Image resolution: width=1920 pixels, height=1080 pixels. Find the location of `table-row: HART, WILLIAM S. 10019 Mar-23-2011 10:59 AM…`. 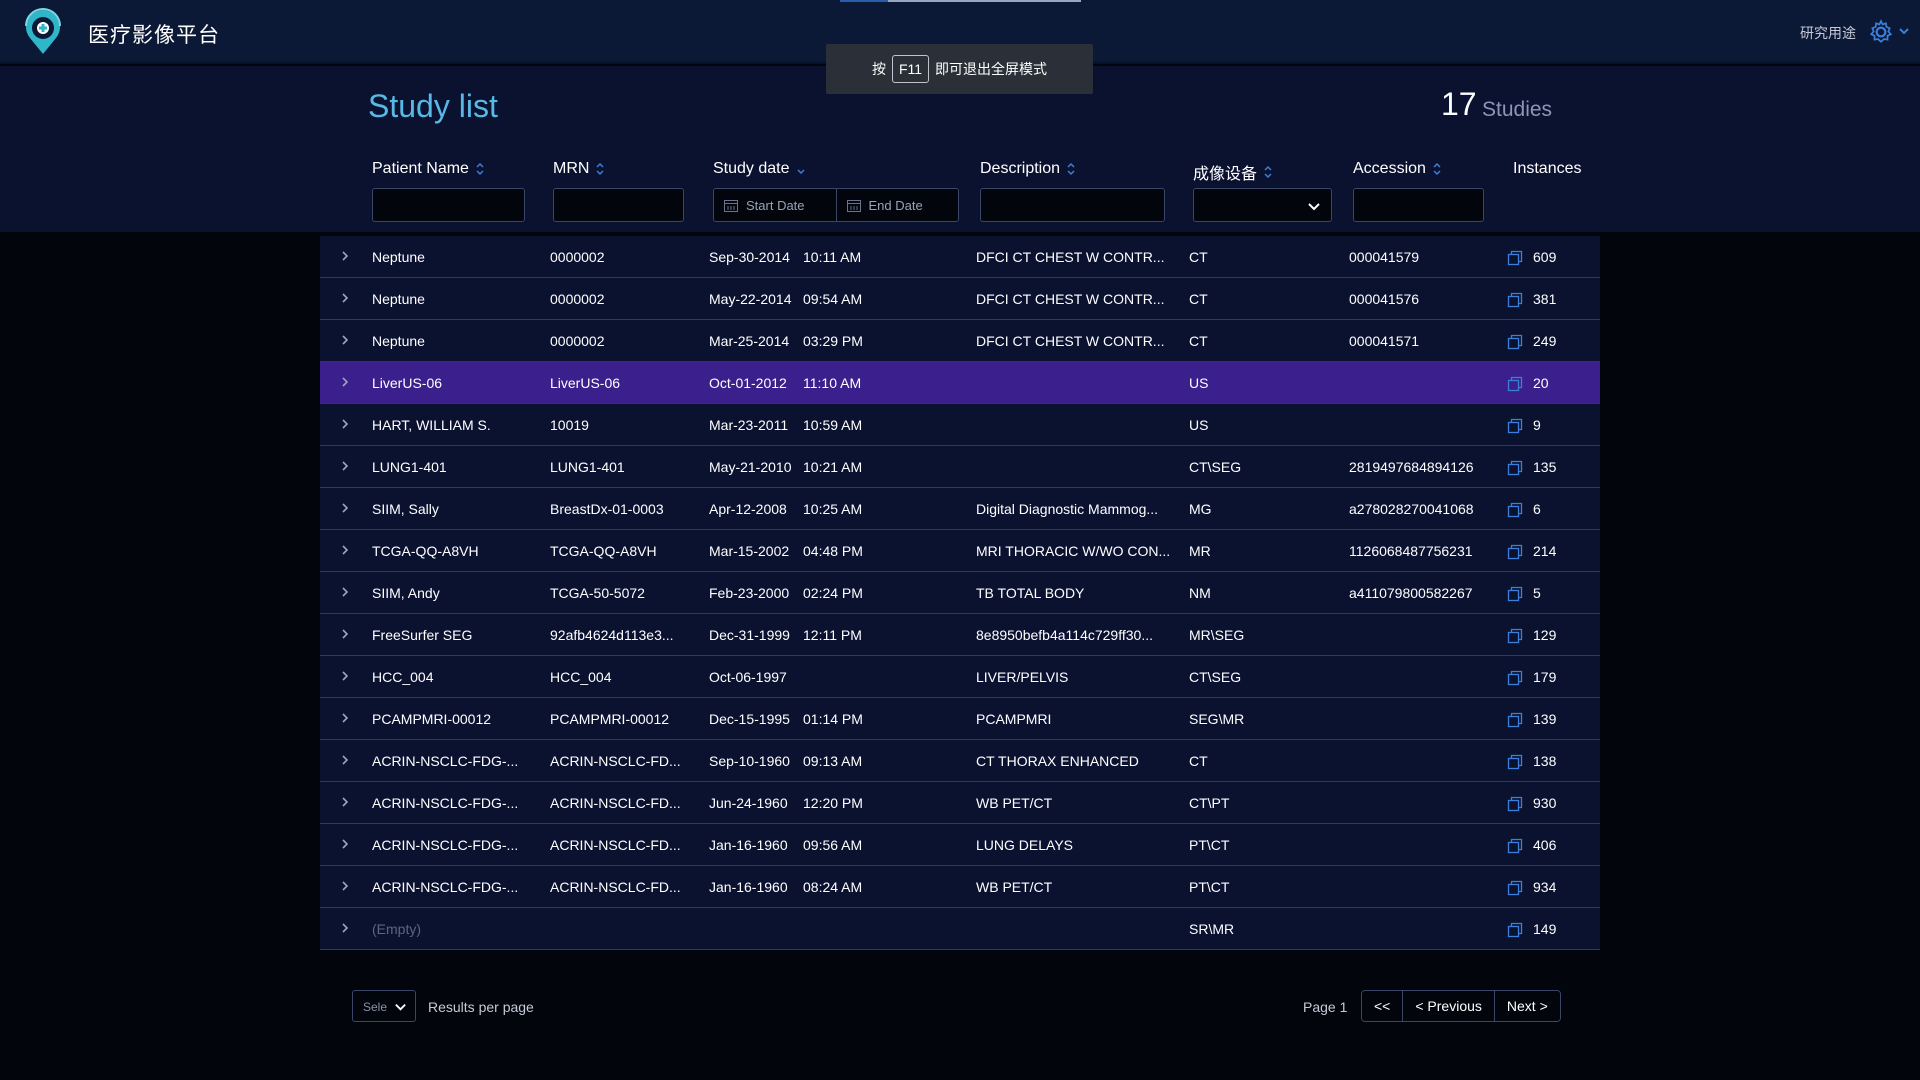

table-row: HART, WILLIAM S. 10019 Mar-23-2011 10:59 AM… is located at coordinates (960, 425).